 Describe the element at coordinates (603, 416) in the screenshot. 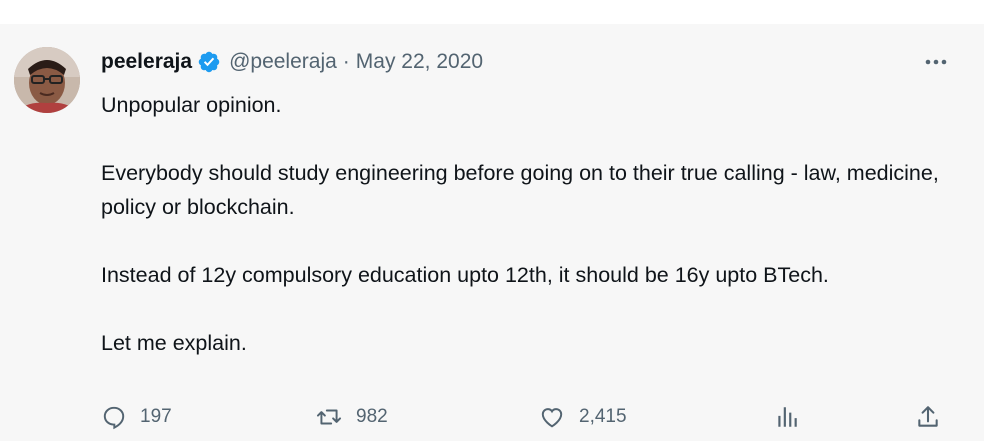

I see `like-count: 2,415` at that location.